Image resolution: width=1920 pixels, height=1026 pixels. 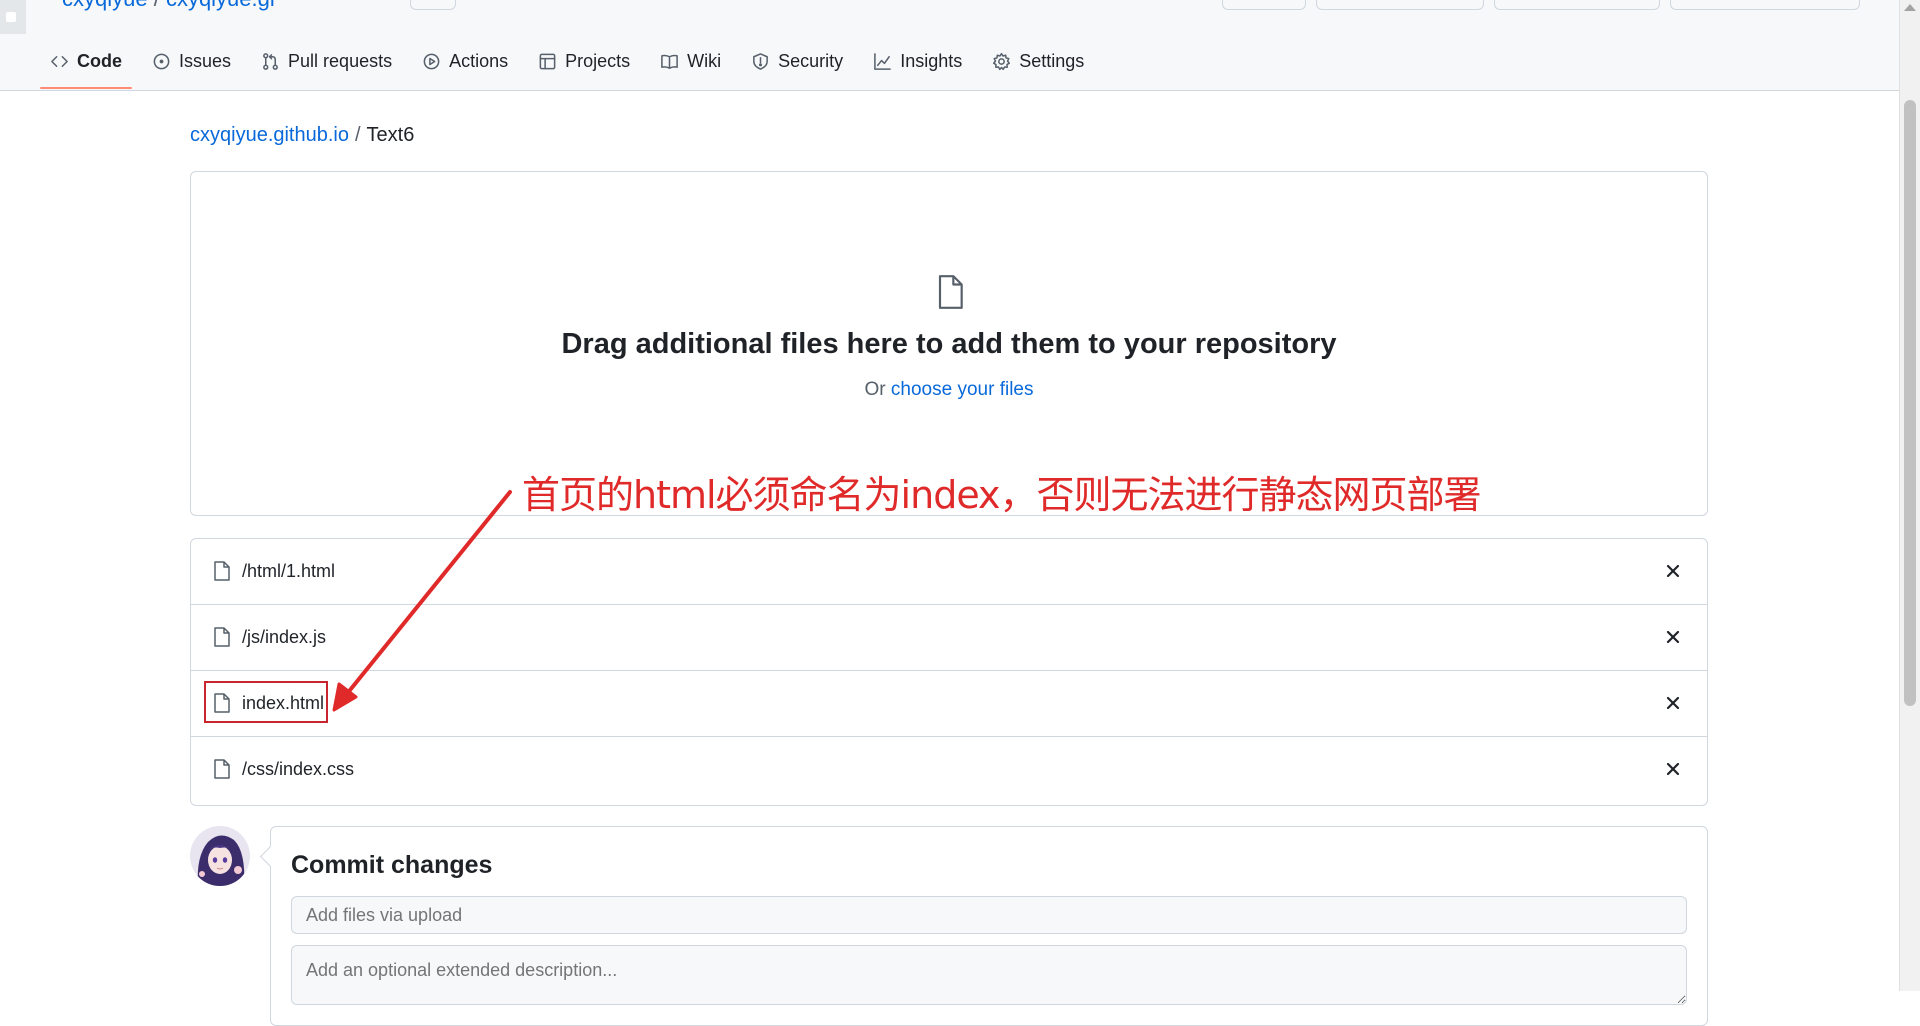 I want to click on tab-settings: Settings, so click(x=1038, y=61).